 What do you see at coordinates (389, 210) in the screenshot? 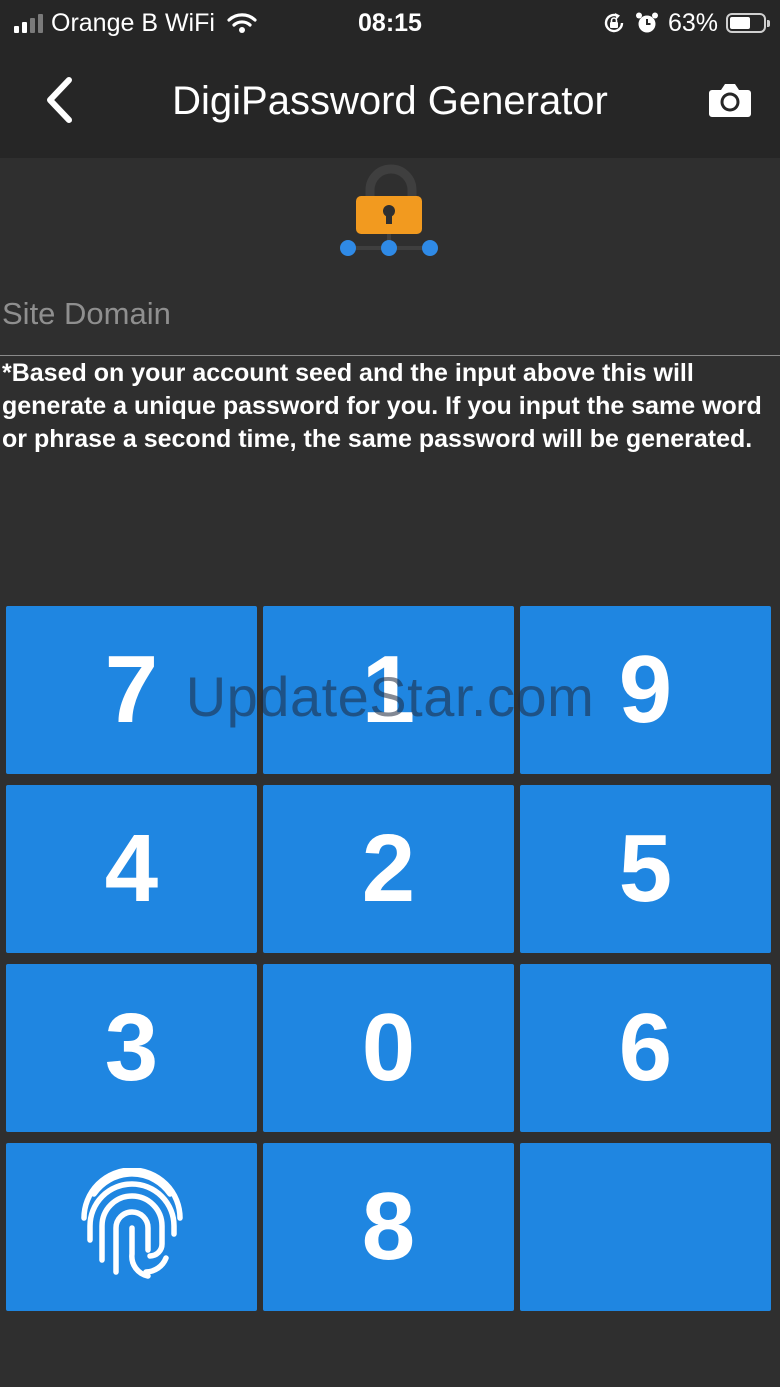
I see `lock-logo-icon` at bounding box center [389, 210].